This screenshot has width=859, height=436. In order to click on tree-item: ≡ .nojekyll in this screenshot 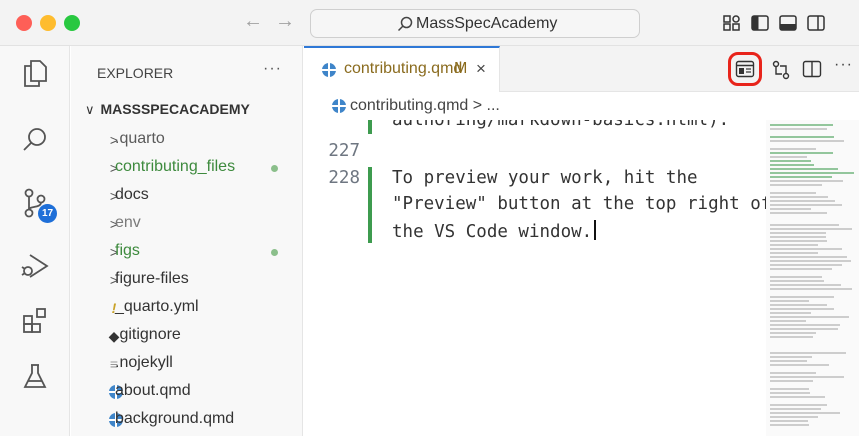, I will do `click(186, 364)`.